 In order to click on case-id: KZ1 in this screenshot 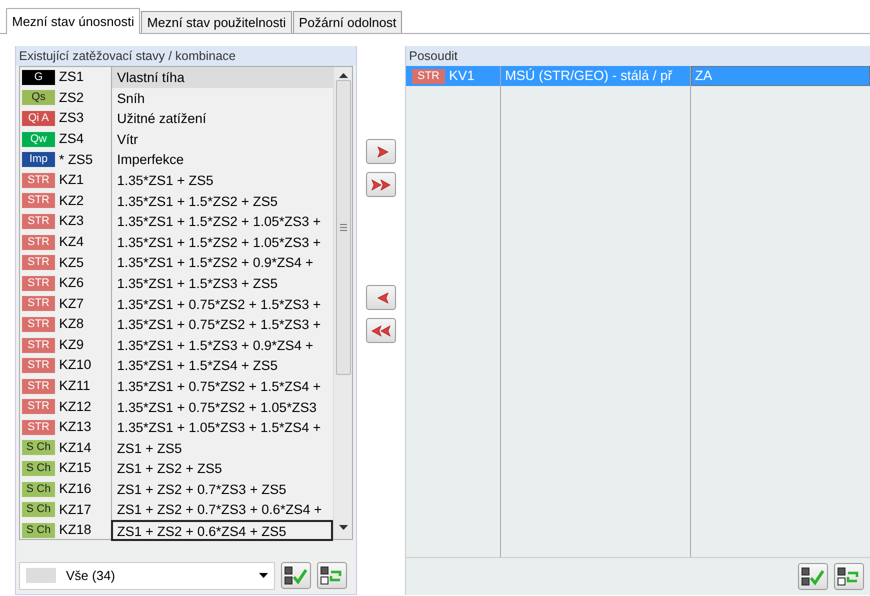, I will do `click(72, 180)`.